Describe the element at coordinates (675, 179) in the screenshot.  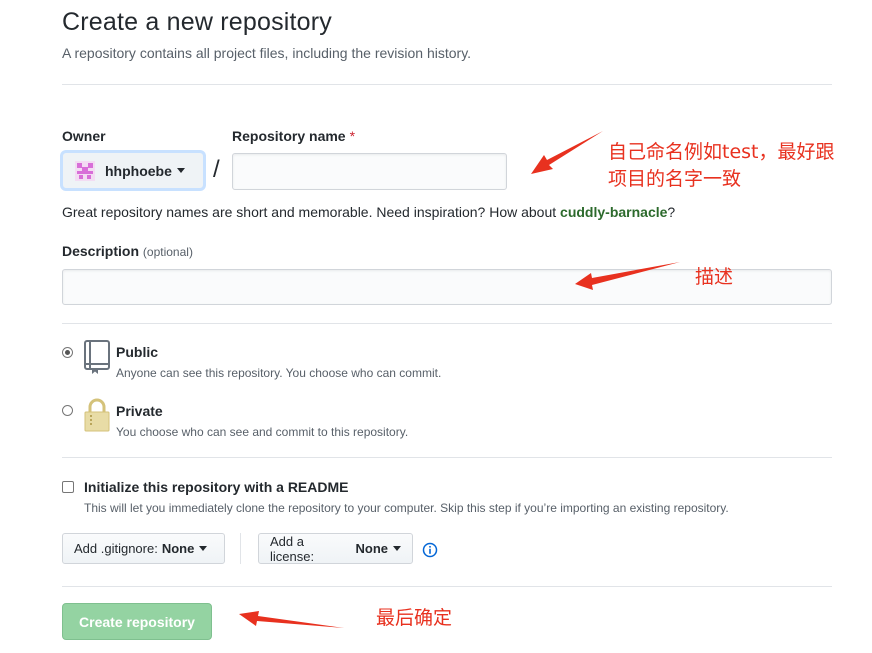
I see `annotation-name-line2: 项目的名字一致` at that location.